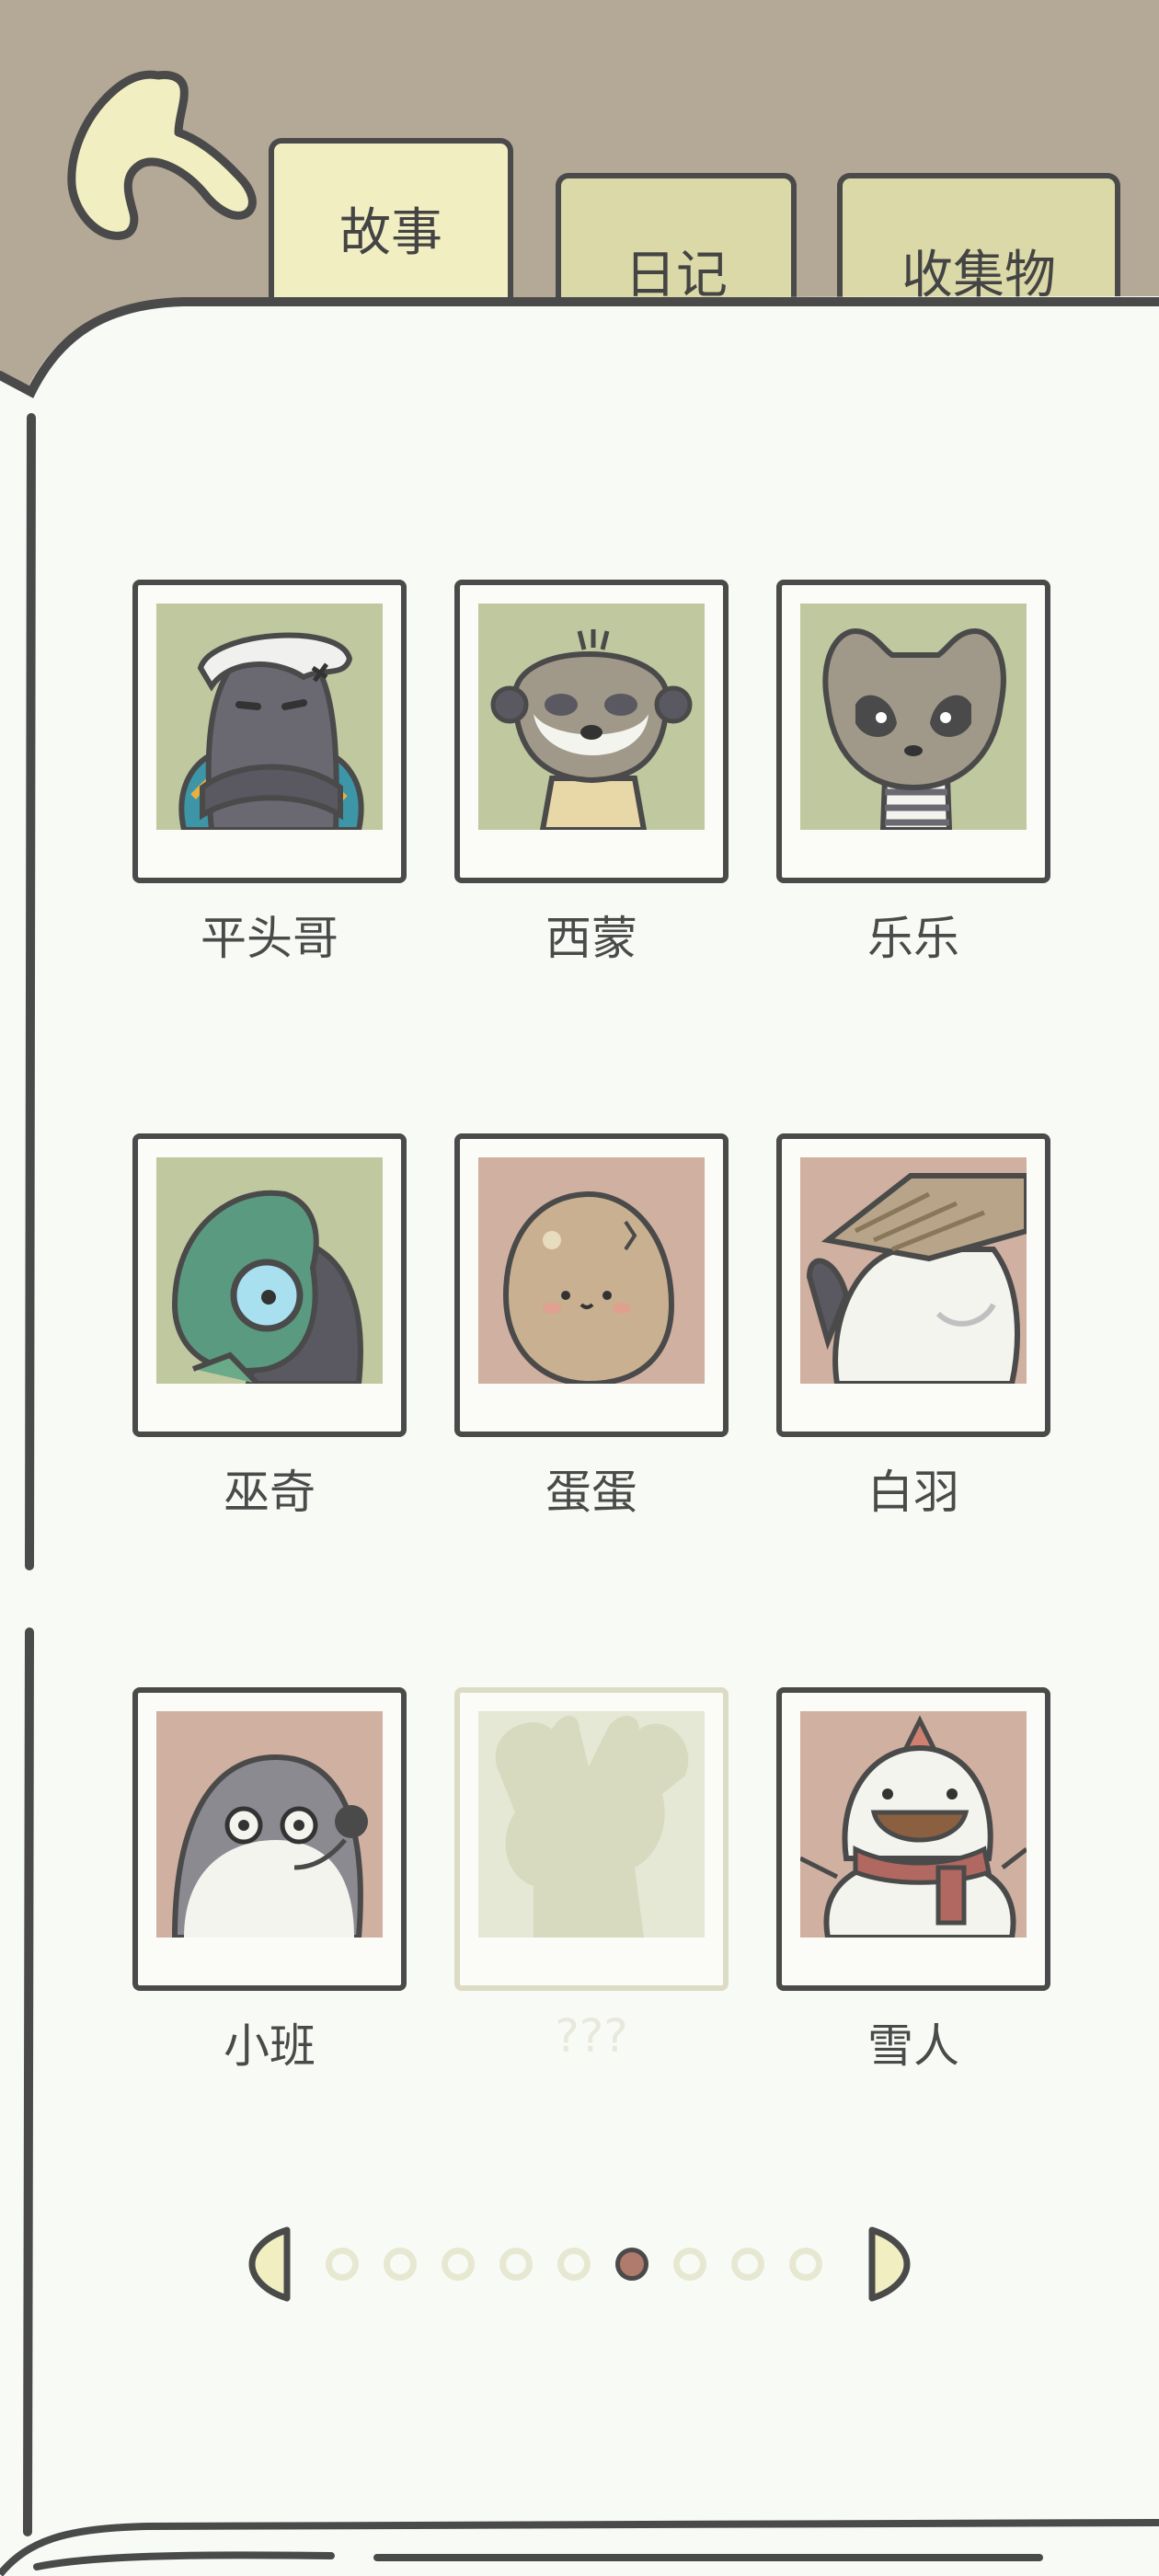  Describe the element at coordinates (271, 2264) in the screenshot. I see `prev-page-icon` at that location.